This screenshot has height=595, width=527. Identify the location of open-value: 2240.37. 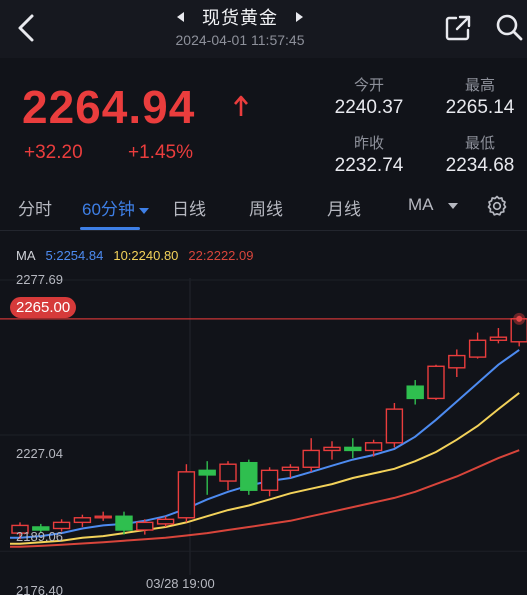
(369, 107).